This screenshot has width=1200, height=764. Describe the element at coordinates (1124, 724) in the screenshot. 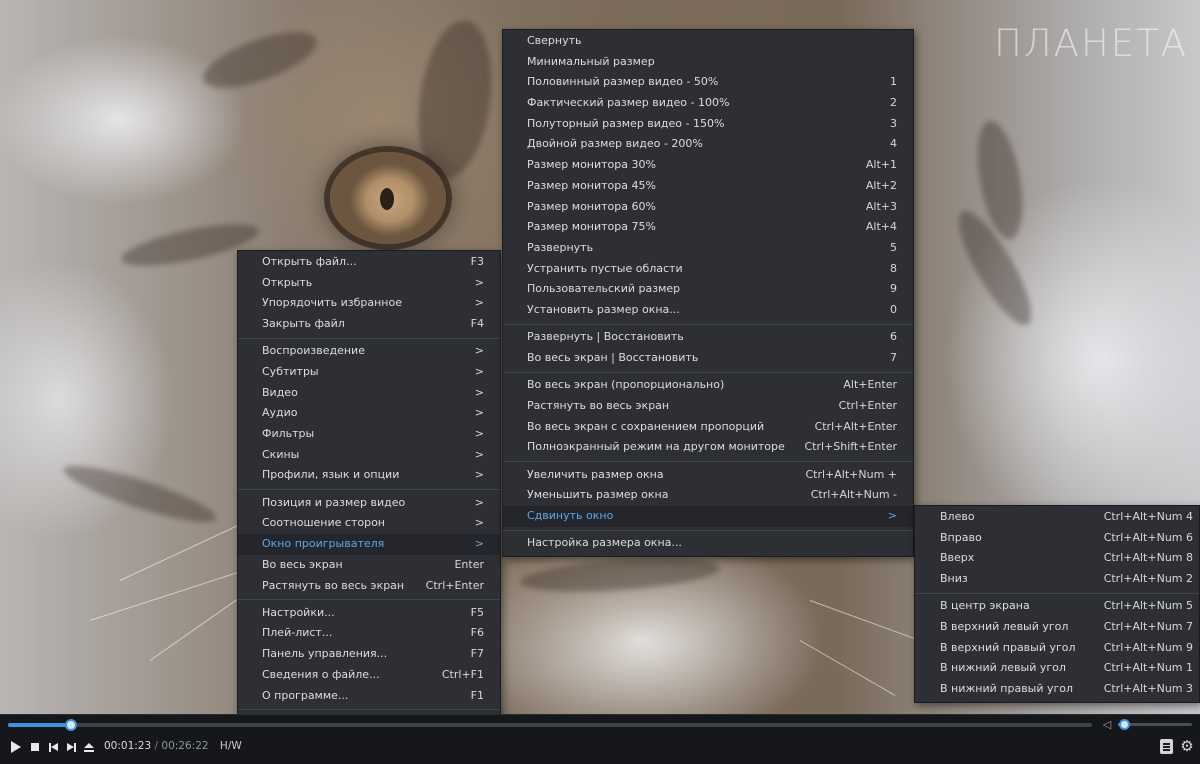

I see `volume-handle` at that location.